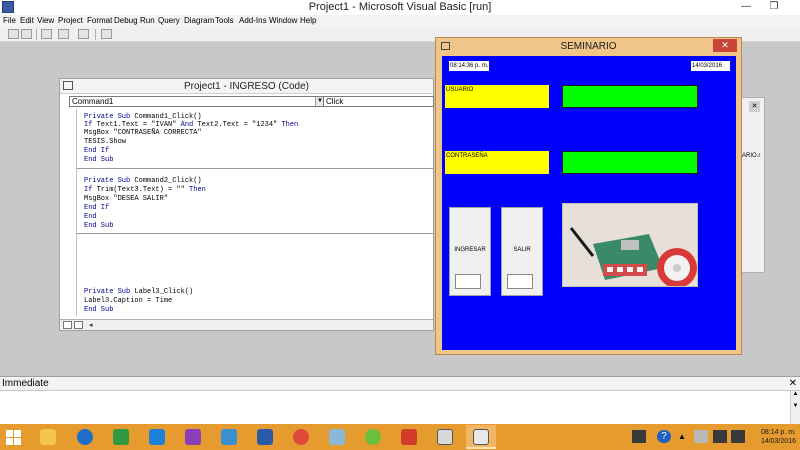 This screenshot has width=800, height=450. What do you see at coordinates (630, 96) in the screenshot?
I see `user-input` at bounding box center [630, 96].